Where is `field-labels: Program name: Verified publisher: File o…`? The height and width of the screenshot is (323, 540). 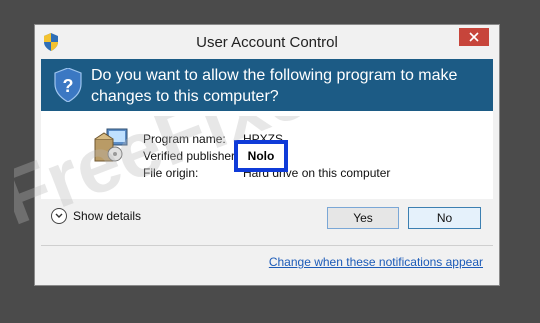
field-labels: Program name: Verified publisher: File o… is located at coordinates (190, 156).